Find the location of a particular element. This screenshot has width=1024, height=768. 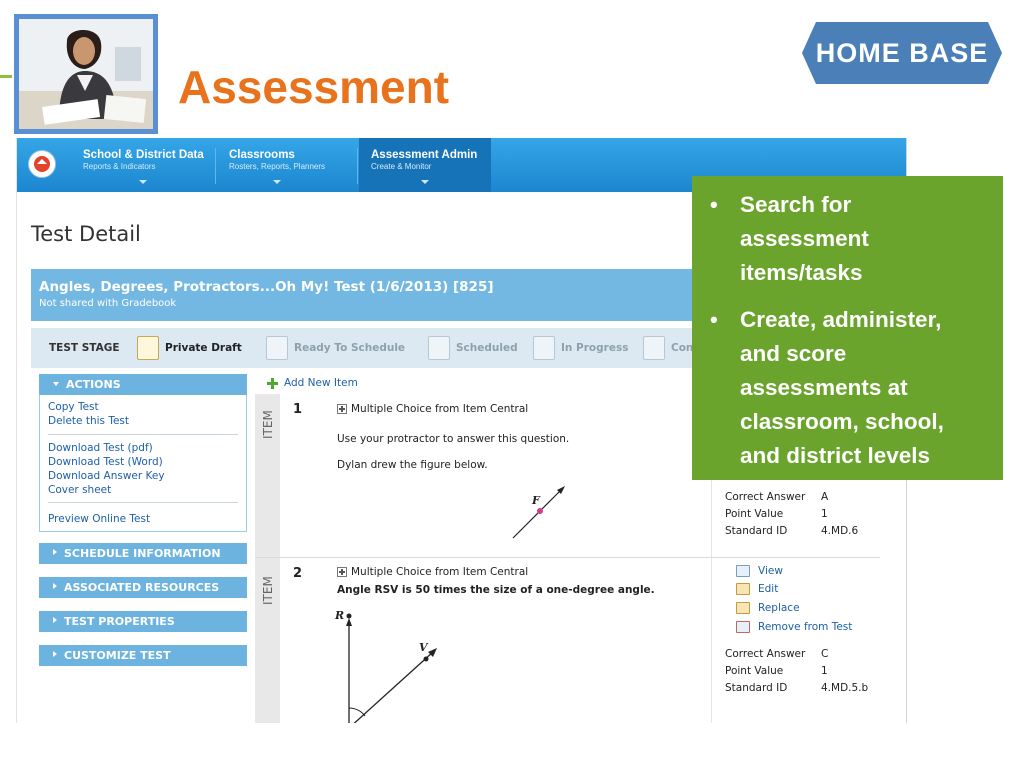

standard-id-row: Standard ID 4.MD.6 is located at coordinates (791, 531).